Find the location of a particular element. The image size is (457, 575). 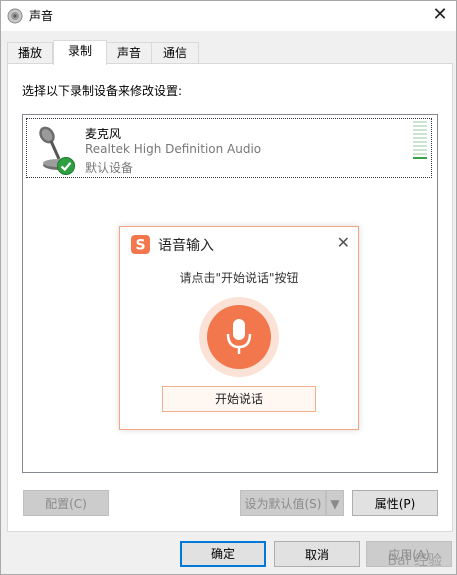

sogou-logo-icon: S is located at coordinates (140, 244).